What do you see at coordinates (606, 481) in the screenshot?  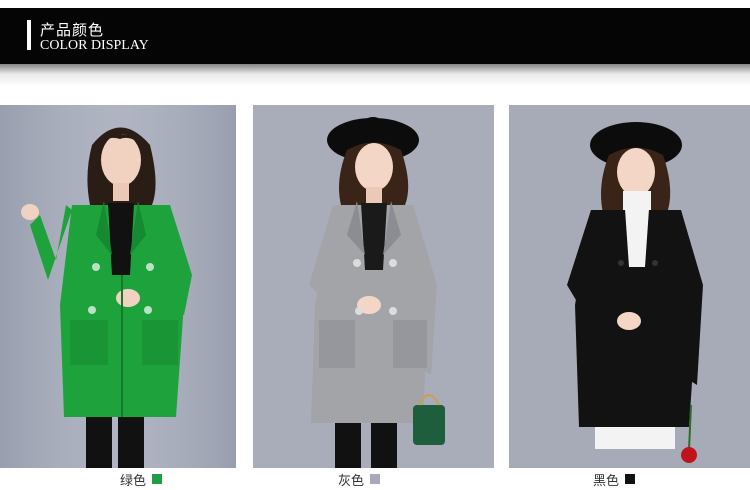 I see `color-name: 黑色` at bounding box center [606, 481].